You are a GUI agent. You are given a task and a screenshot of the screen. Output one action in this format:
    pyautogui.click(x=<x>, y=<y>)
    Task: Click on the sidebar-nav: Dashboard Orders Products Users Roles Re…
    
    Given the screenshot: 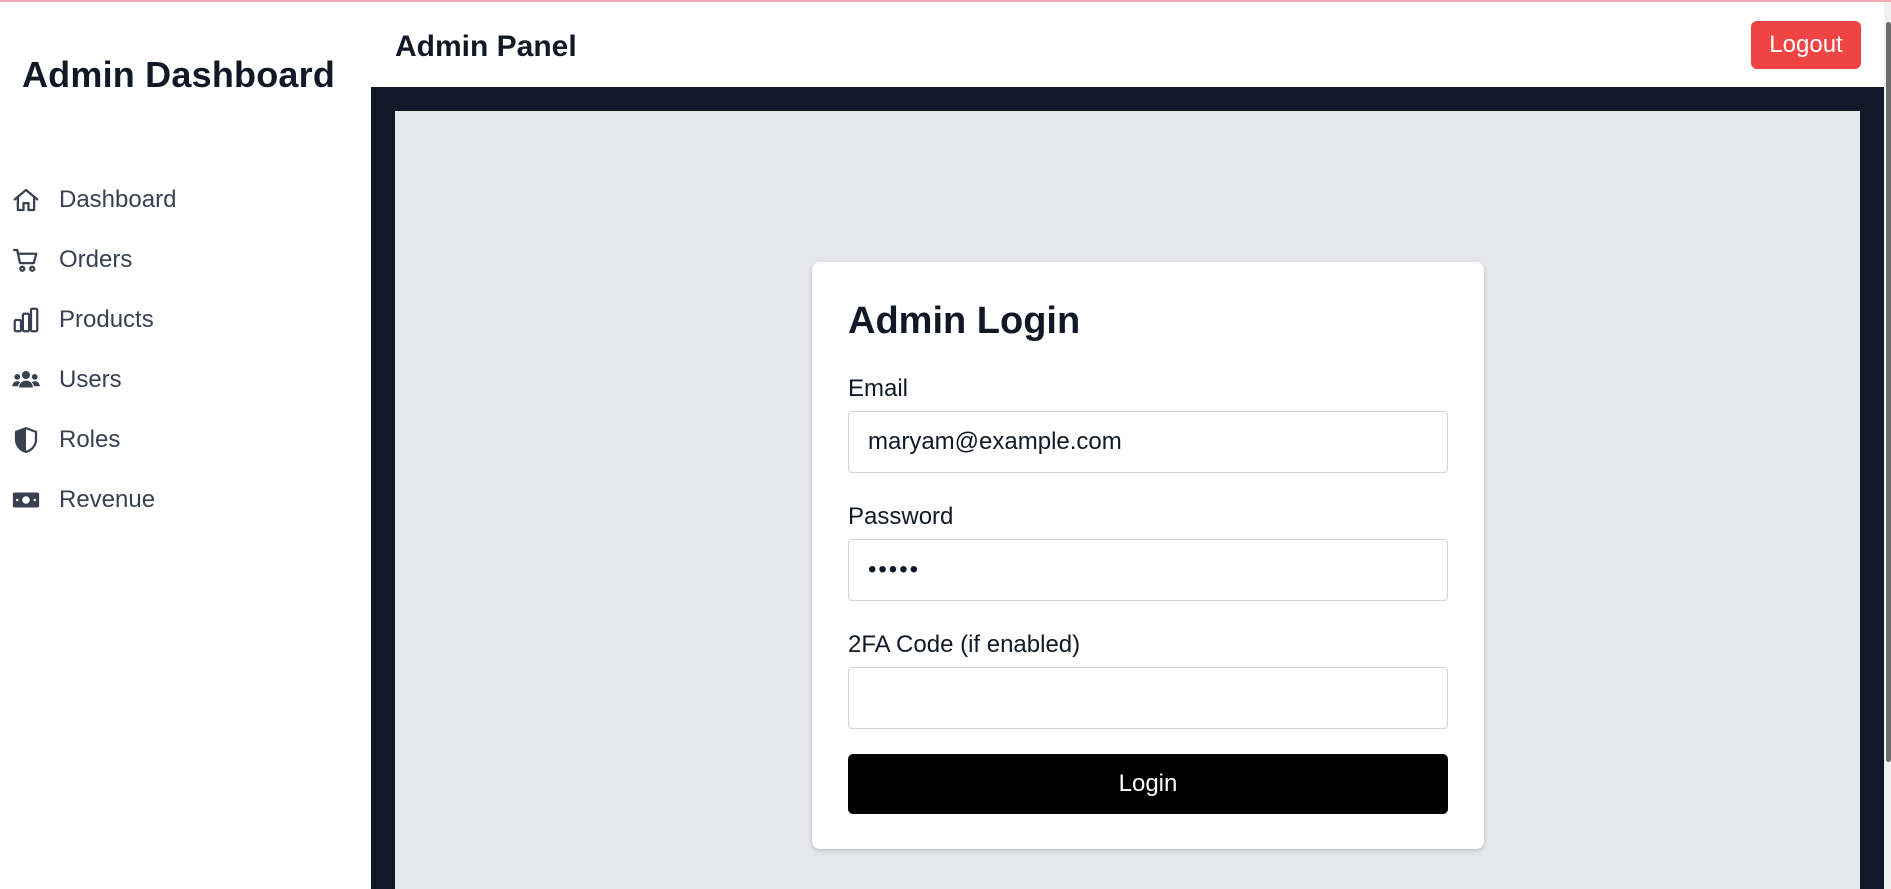 What is the action you would take?
    pyautogui.click(x=185, y=350)
    